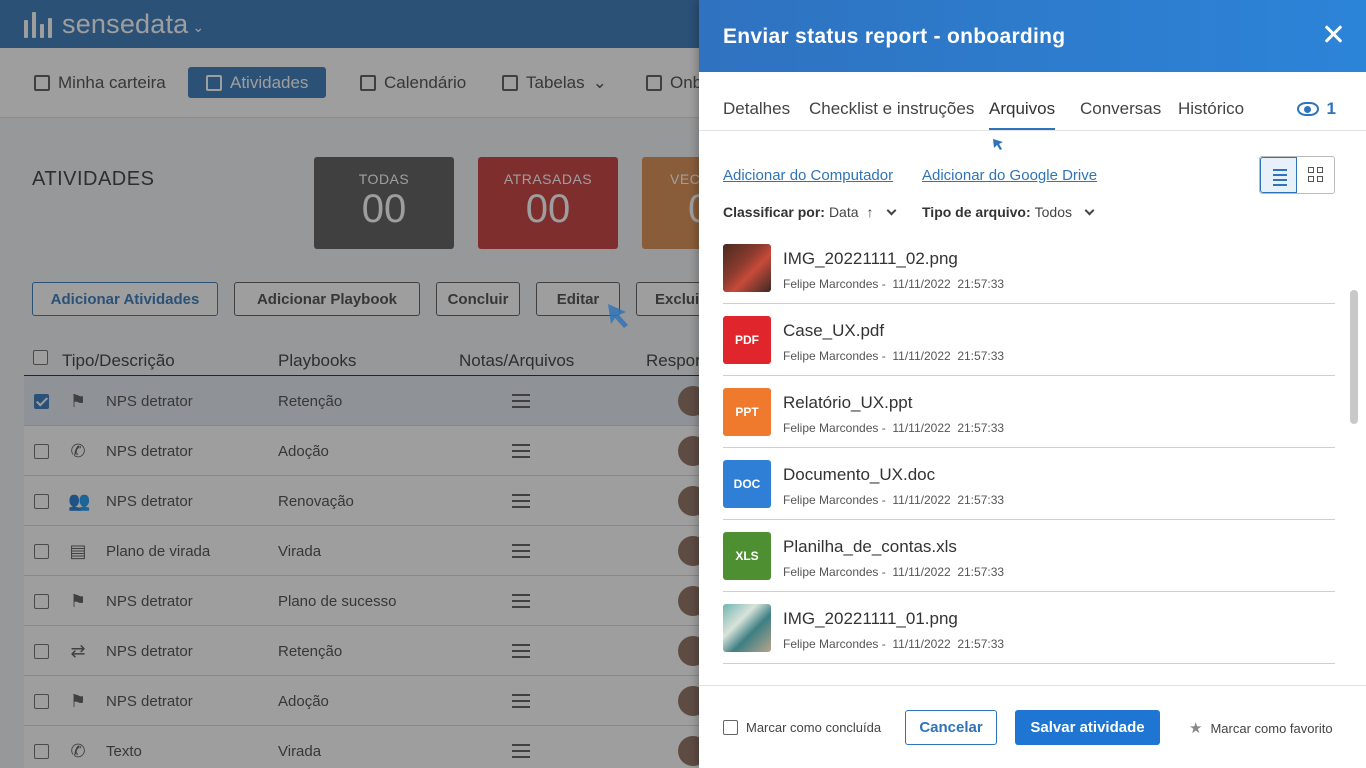 The image size is (1366, 768). What do you see at coordinates (894, 36) in the screenshot?
I see `drawer-title: Enviar status report - onboarding` at bounding box center [894, 36].